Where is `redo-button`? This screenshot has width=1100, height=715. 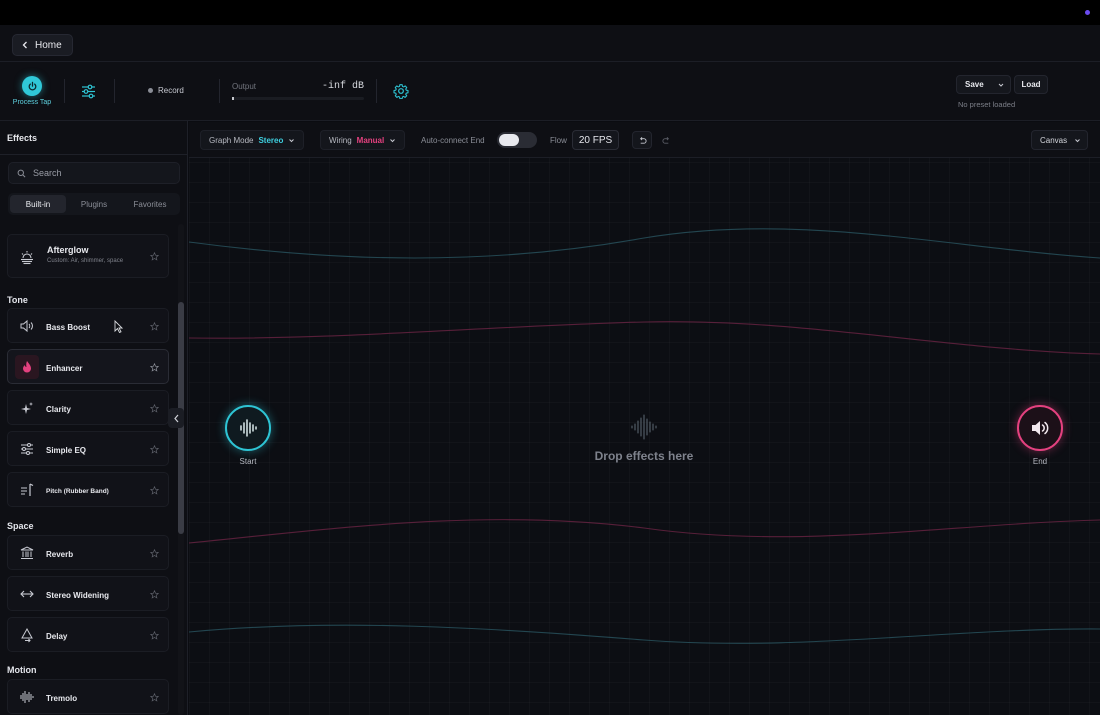
redo-button is located at coordinates (666, 140).